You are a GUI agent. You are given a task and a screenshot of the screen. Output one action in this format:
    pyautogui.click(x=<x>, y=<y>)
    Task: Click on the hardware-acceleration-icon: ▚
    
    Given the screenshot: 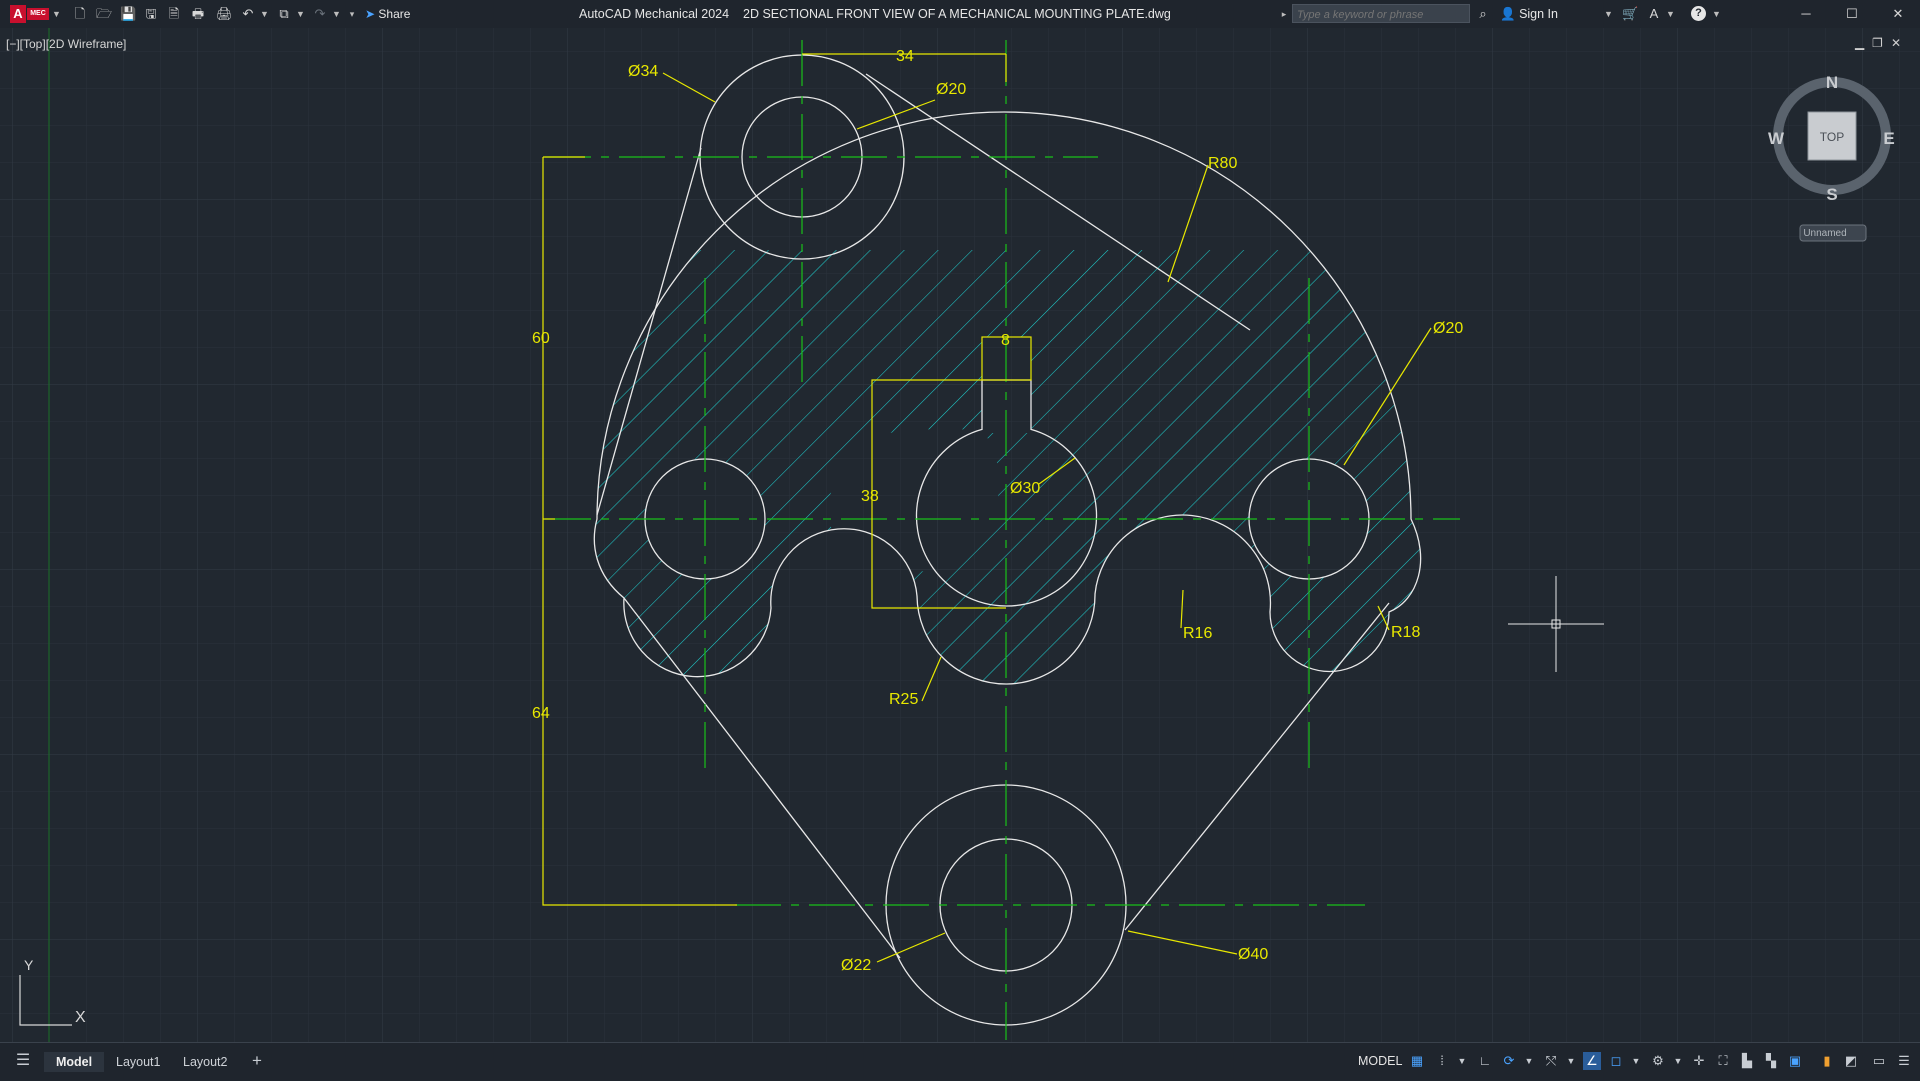 What is the action you would take?
    pyautogui.click(x=1771, y=1061)
    